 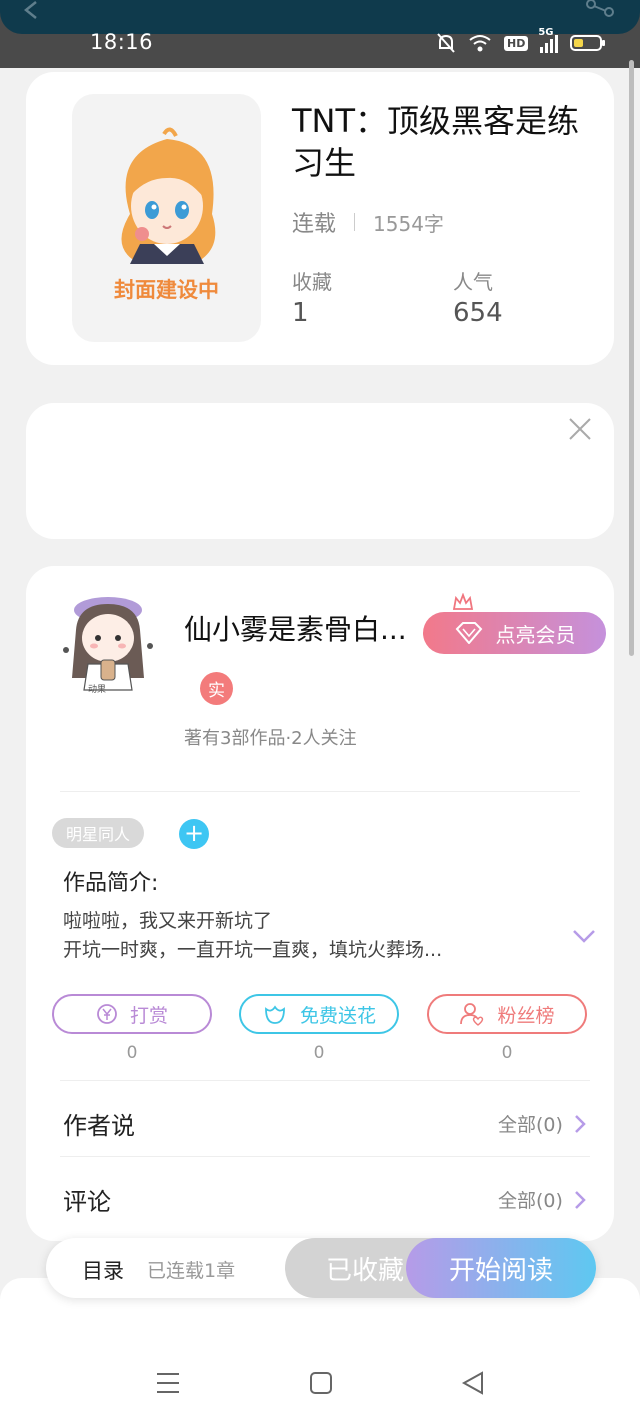 I want to click on flower-icon, so click(x=275, y=1014).